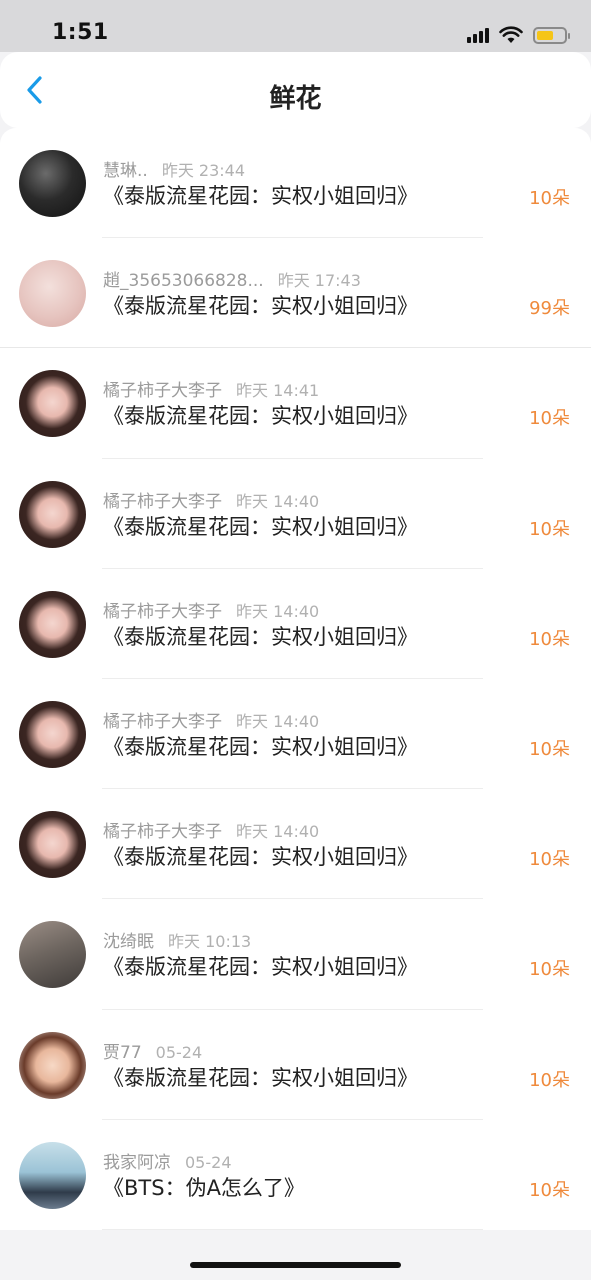 This screenshot has height=1280, width=591. I want to click on user-name: 慧琳.., so click(125, 171).